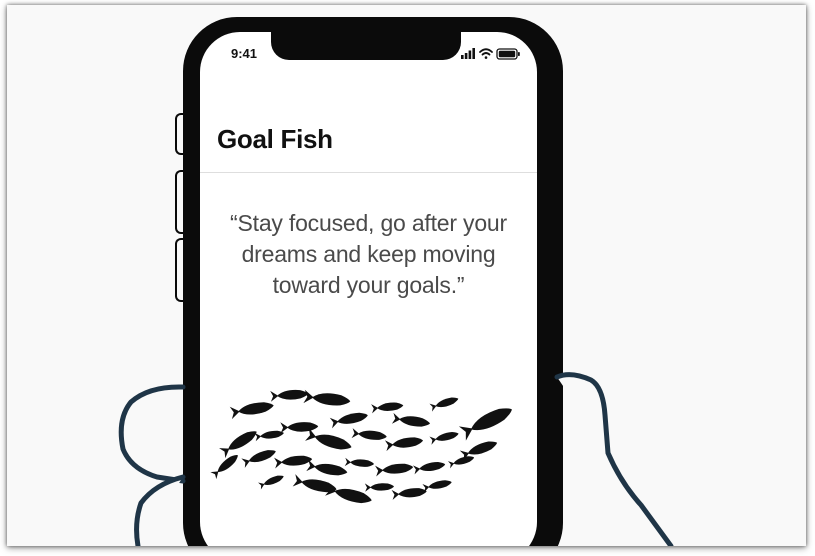 The height and width of the screenshot is (556, 815). Describe the element at coordinates (275, 139) in the screenshot. I see `app-title: Goal Fish` at that location.